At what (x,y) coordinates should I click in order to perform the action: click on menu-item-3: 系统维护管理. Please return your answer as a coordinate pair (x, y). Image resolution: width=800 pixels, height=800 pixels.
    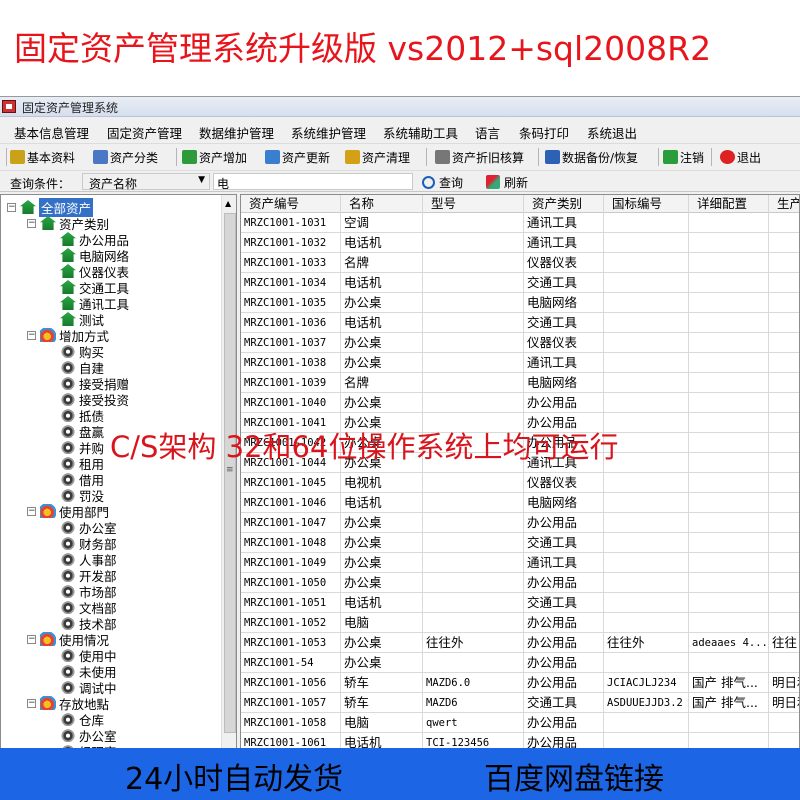
    Looking at the image, I should click on (328, 132).